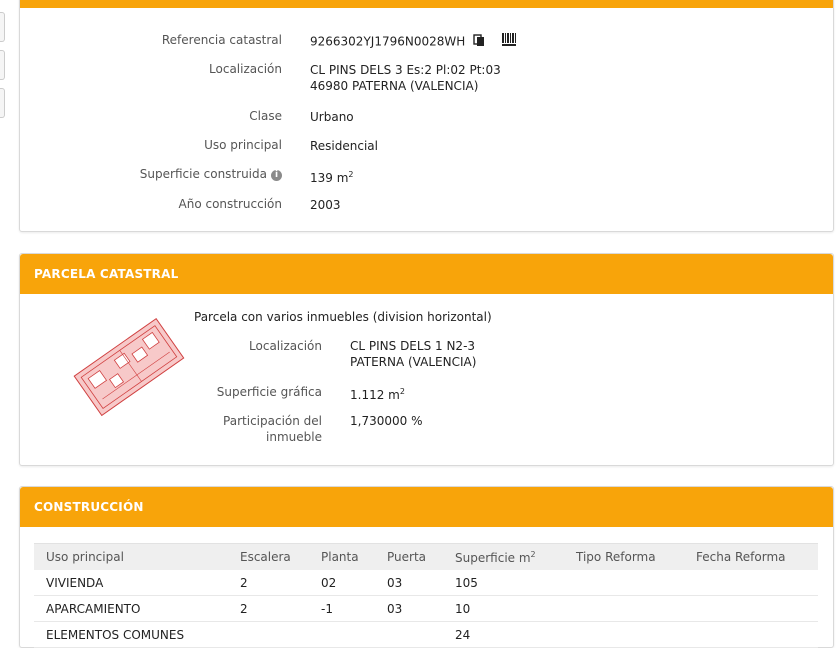 The height and width of the screenshot is (648, 840). What do you see at coordinates (624, 556) in the screenshot?
I see `col-tipo-reforma: Tipo Reforma` at bounding box center [624, 556].